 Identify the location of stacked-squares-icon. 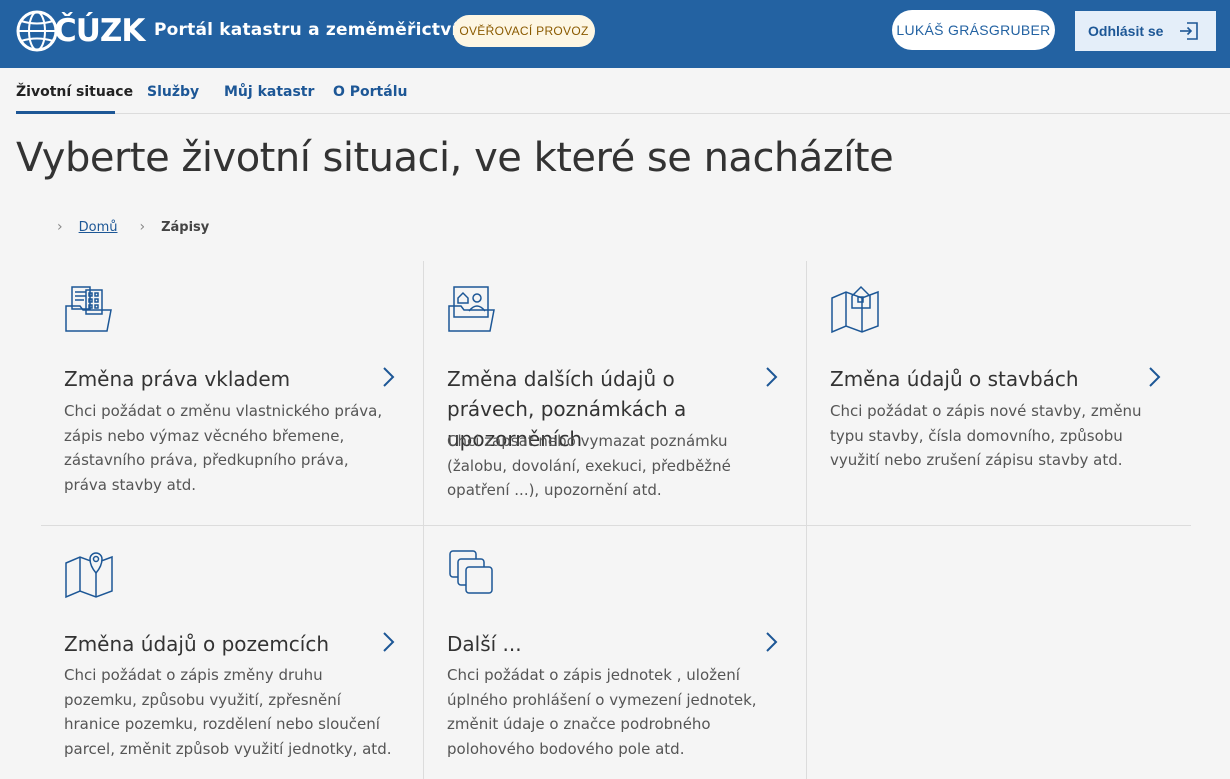
(471, 572).